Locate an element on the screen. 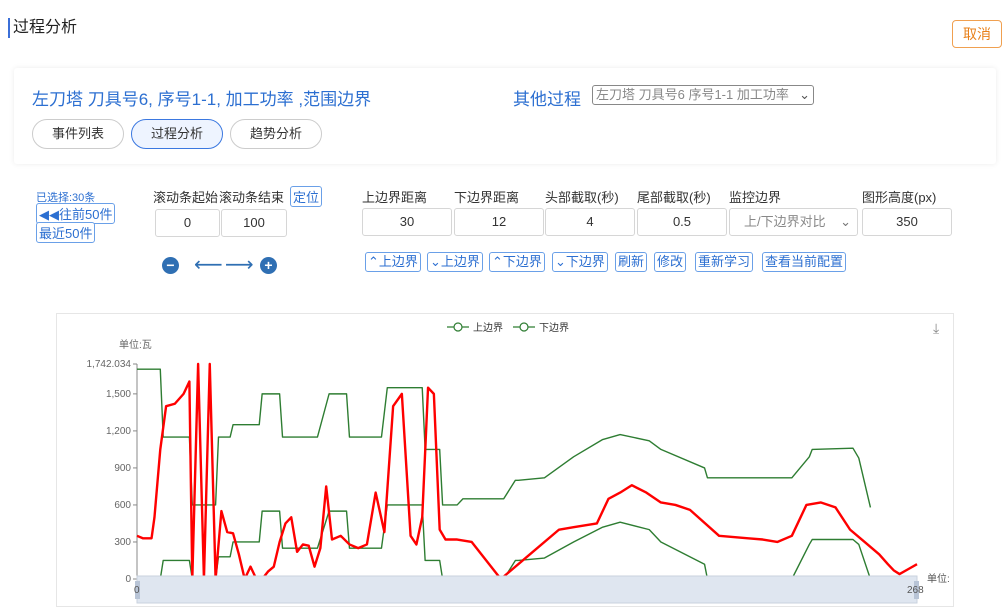  tab-event-list: 事件列表 is located at coordinates (78, 134).